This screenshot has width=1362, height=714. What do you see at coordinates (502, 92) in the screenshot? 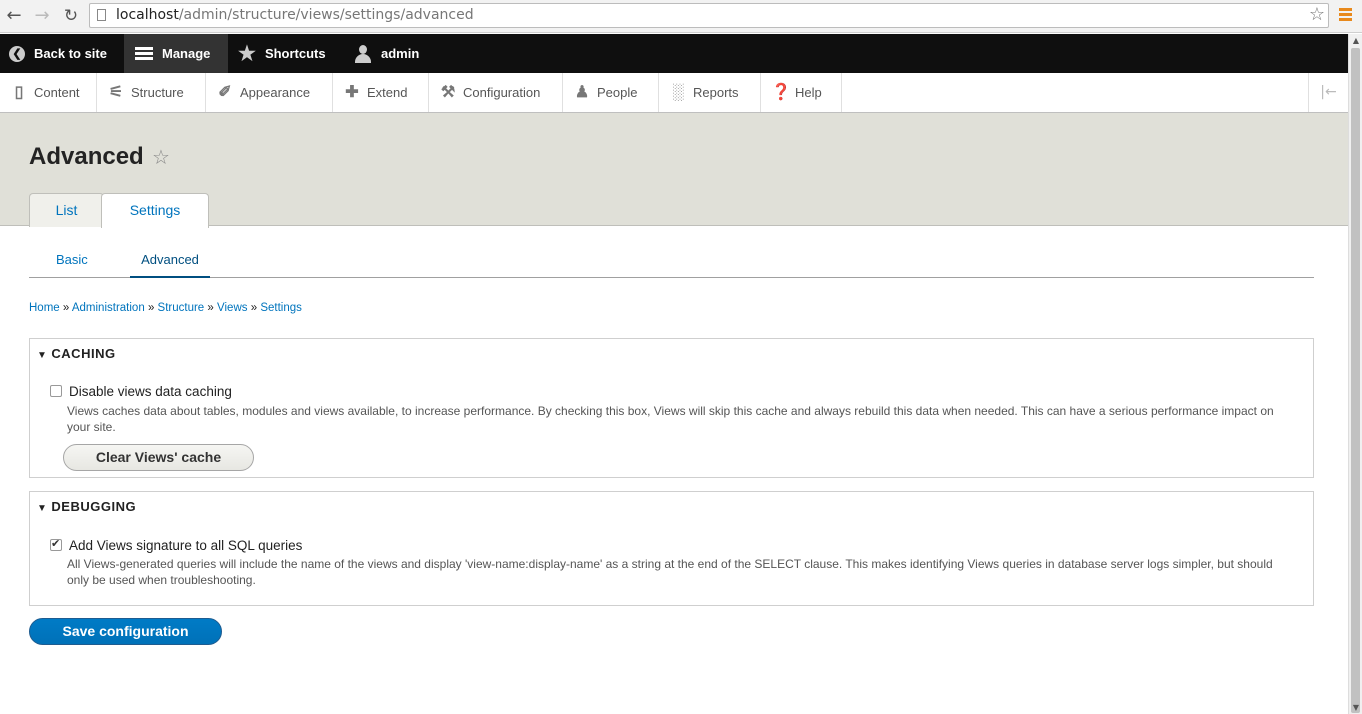
I see `menu-item-label: Configuration` at bounding box center [502, 92].